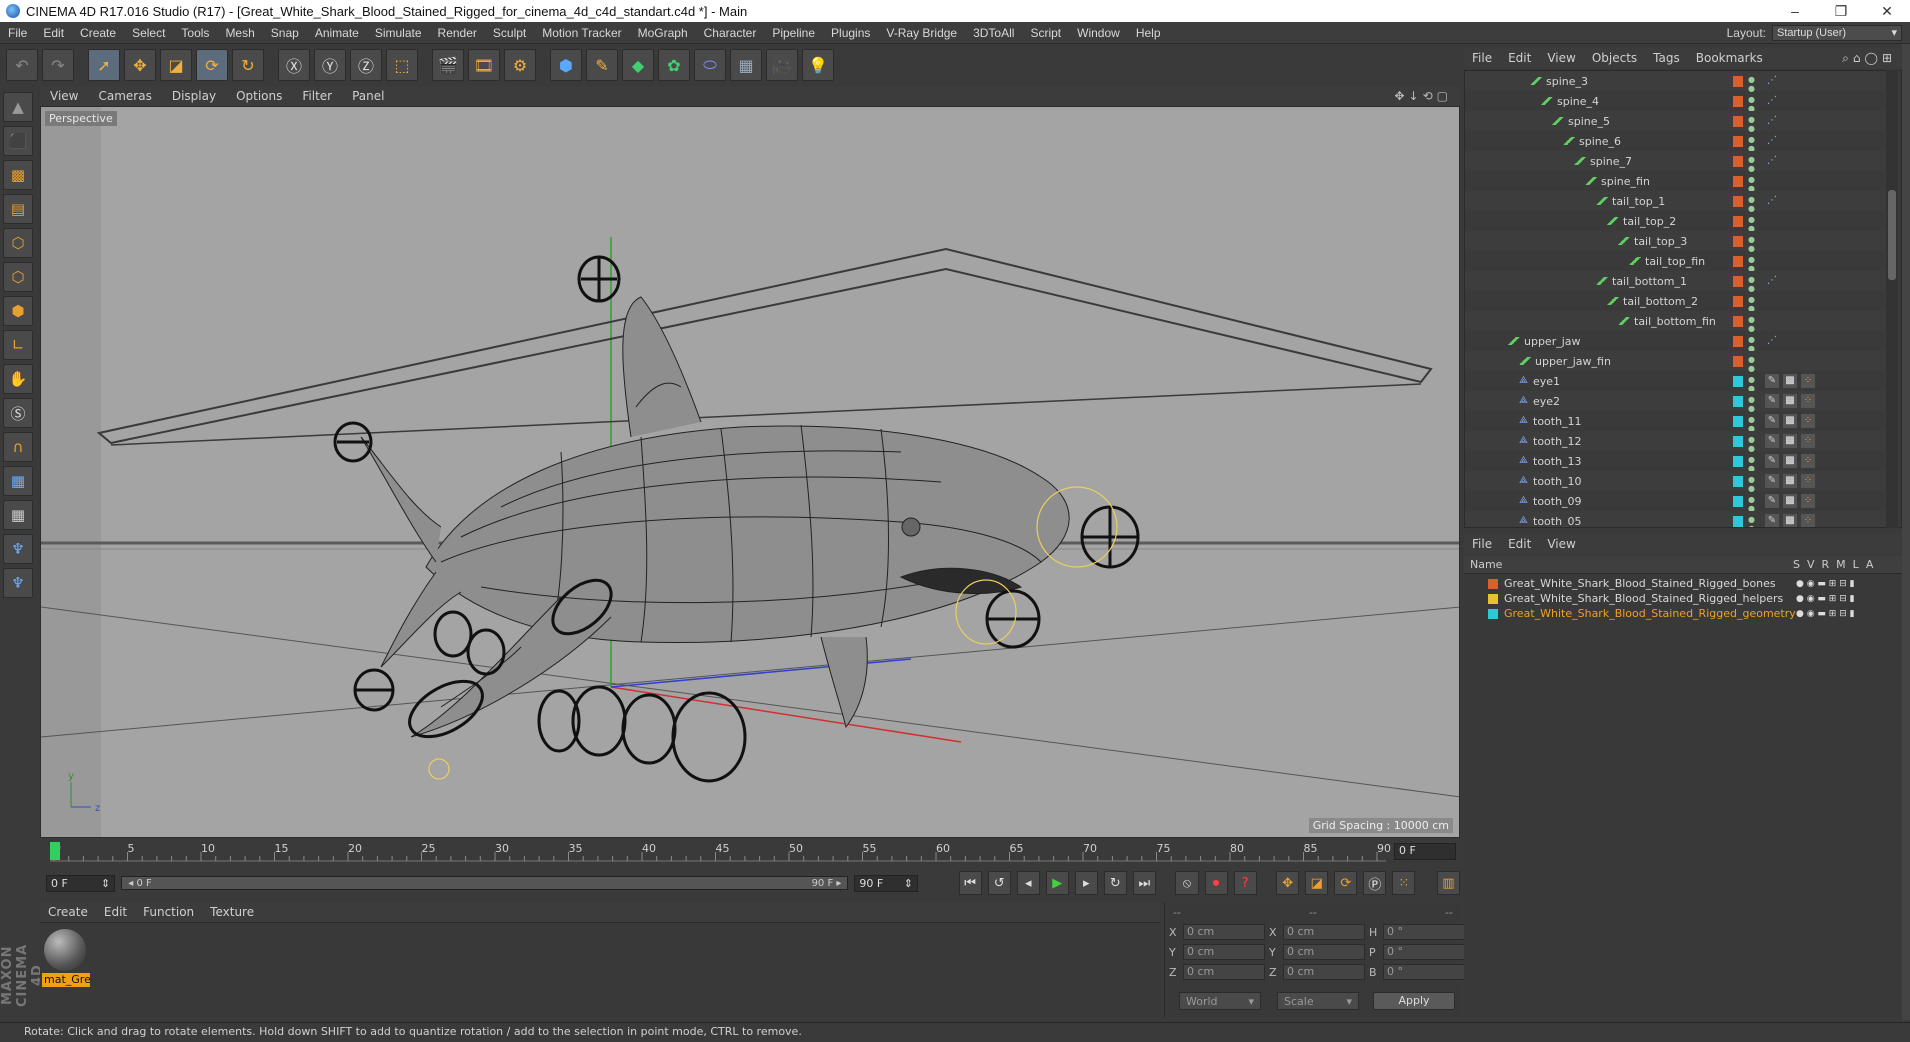 Image resolution: width=1910 pixels, height=1042 pixels. I want to click on viewport-menu-cameras: Cameras, so click(124, 96).